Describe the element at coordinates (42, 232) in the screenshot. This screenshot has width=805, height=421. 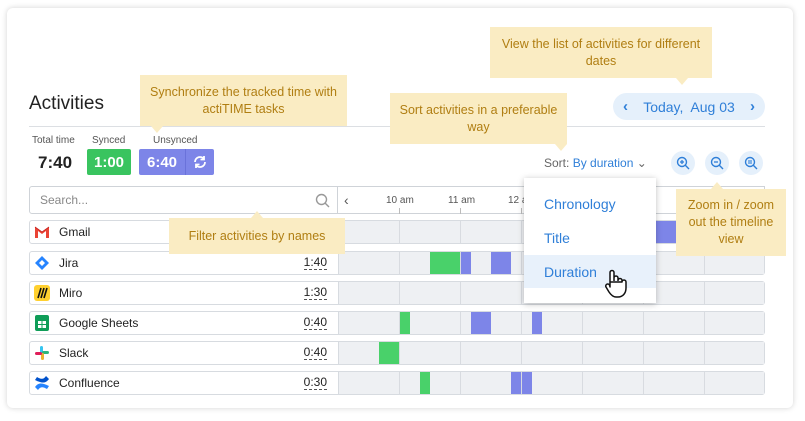
I see `gmail-icon` at that location.